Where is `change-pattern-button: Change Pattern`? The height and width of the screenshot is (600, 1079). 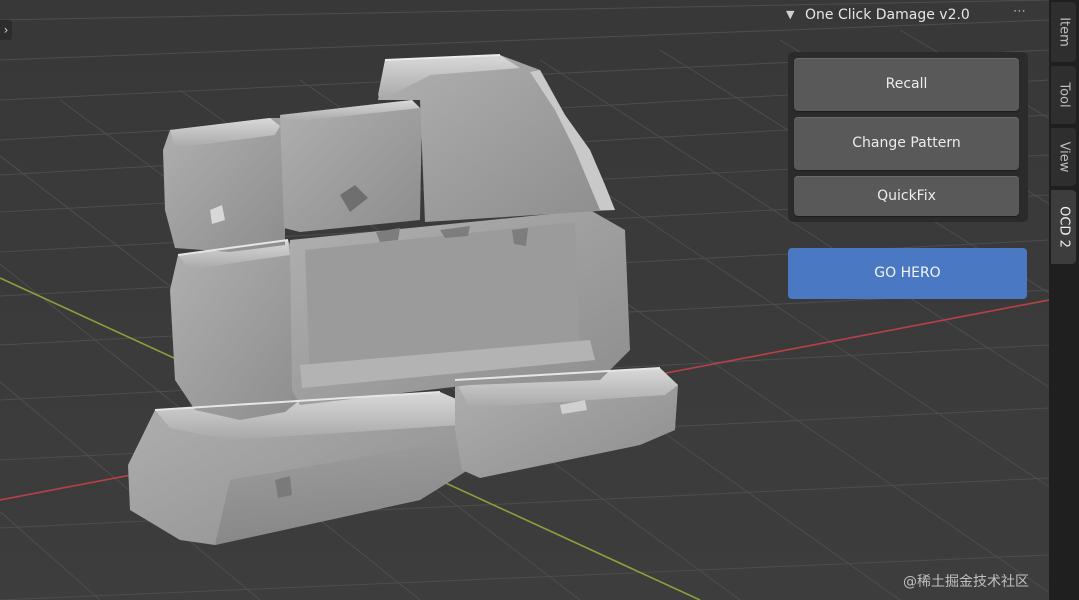 change-pattern-button: Change Pattern is located at coordinates (906, 143).